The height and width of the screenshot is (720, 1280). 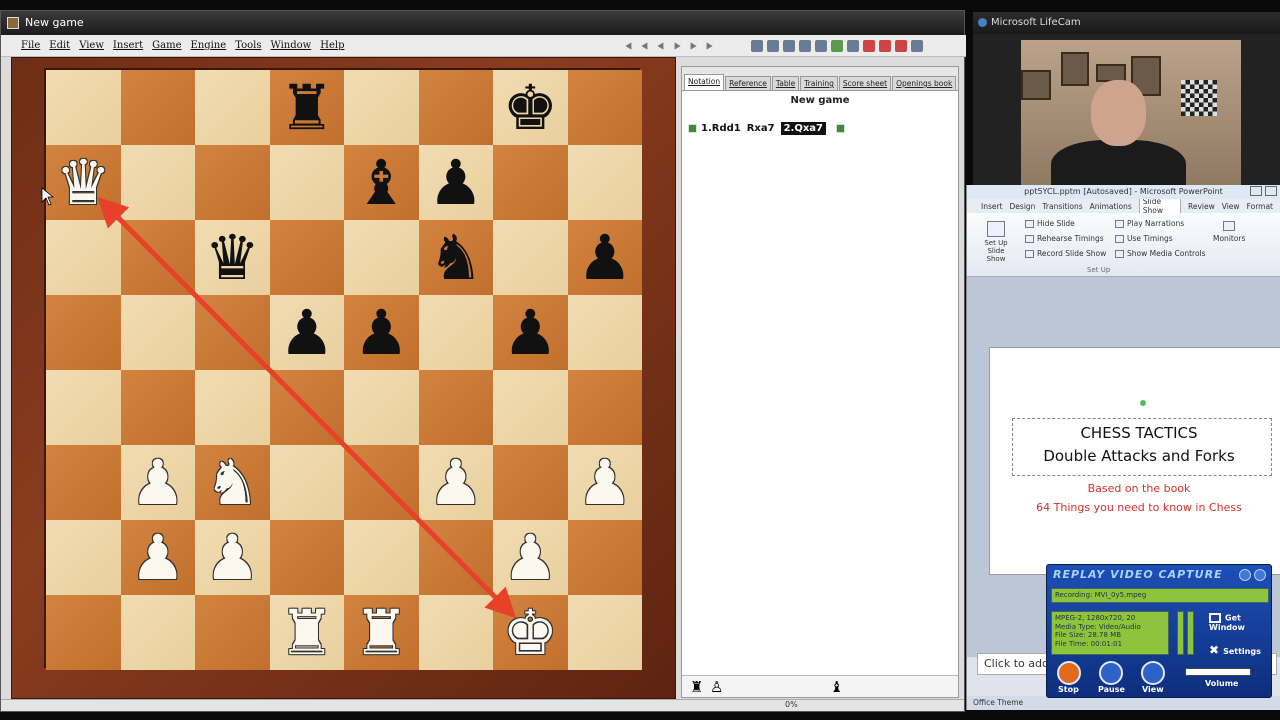 What do you see at coordinates (1064, 238) in the screenshot?
I see `rehearse-timings-button: Rehearse Timings` at bounding box center [1064, 238].